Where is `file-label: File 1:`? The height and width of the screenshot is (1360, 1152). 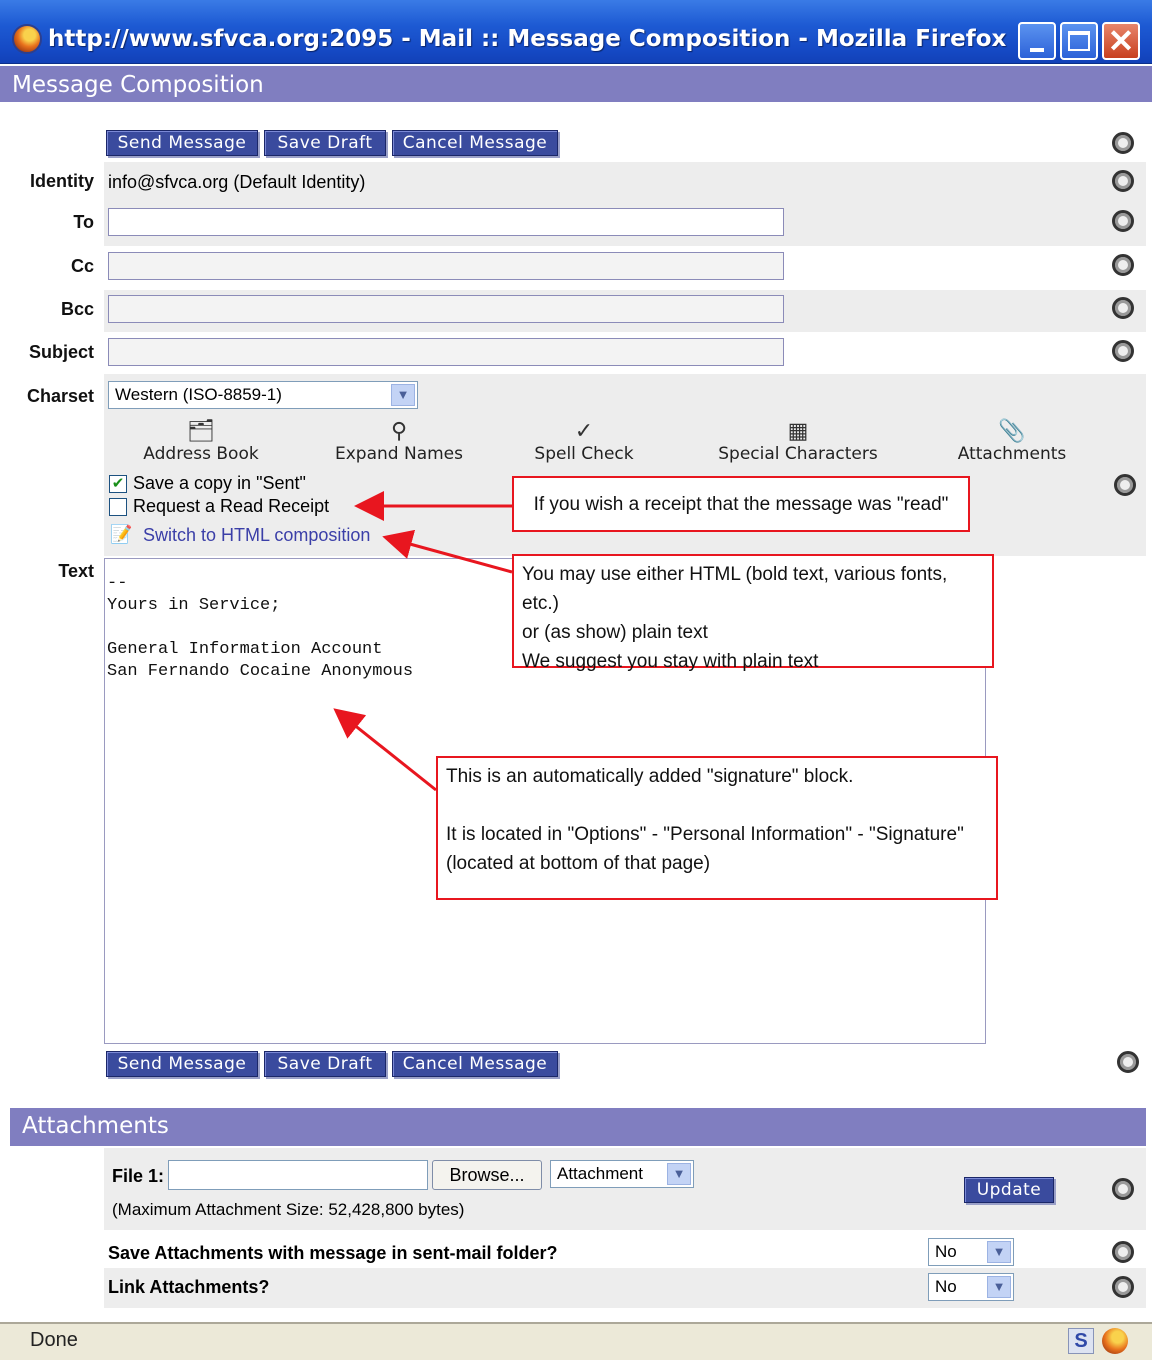 file-label: File 1: is located at coordinates (138, 1176).